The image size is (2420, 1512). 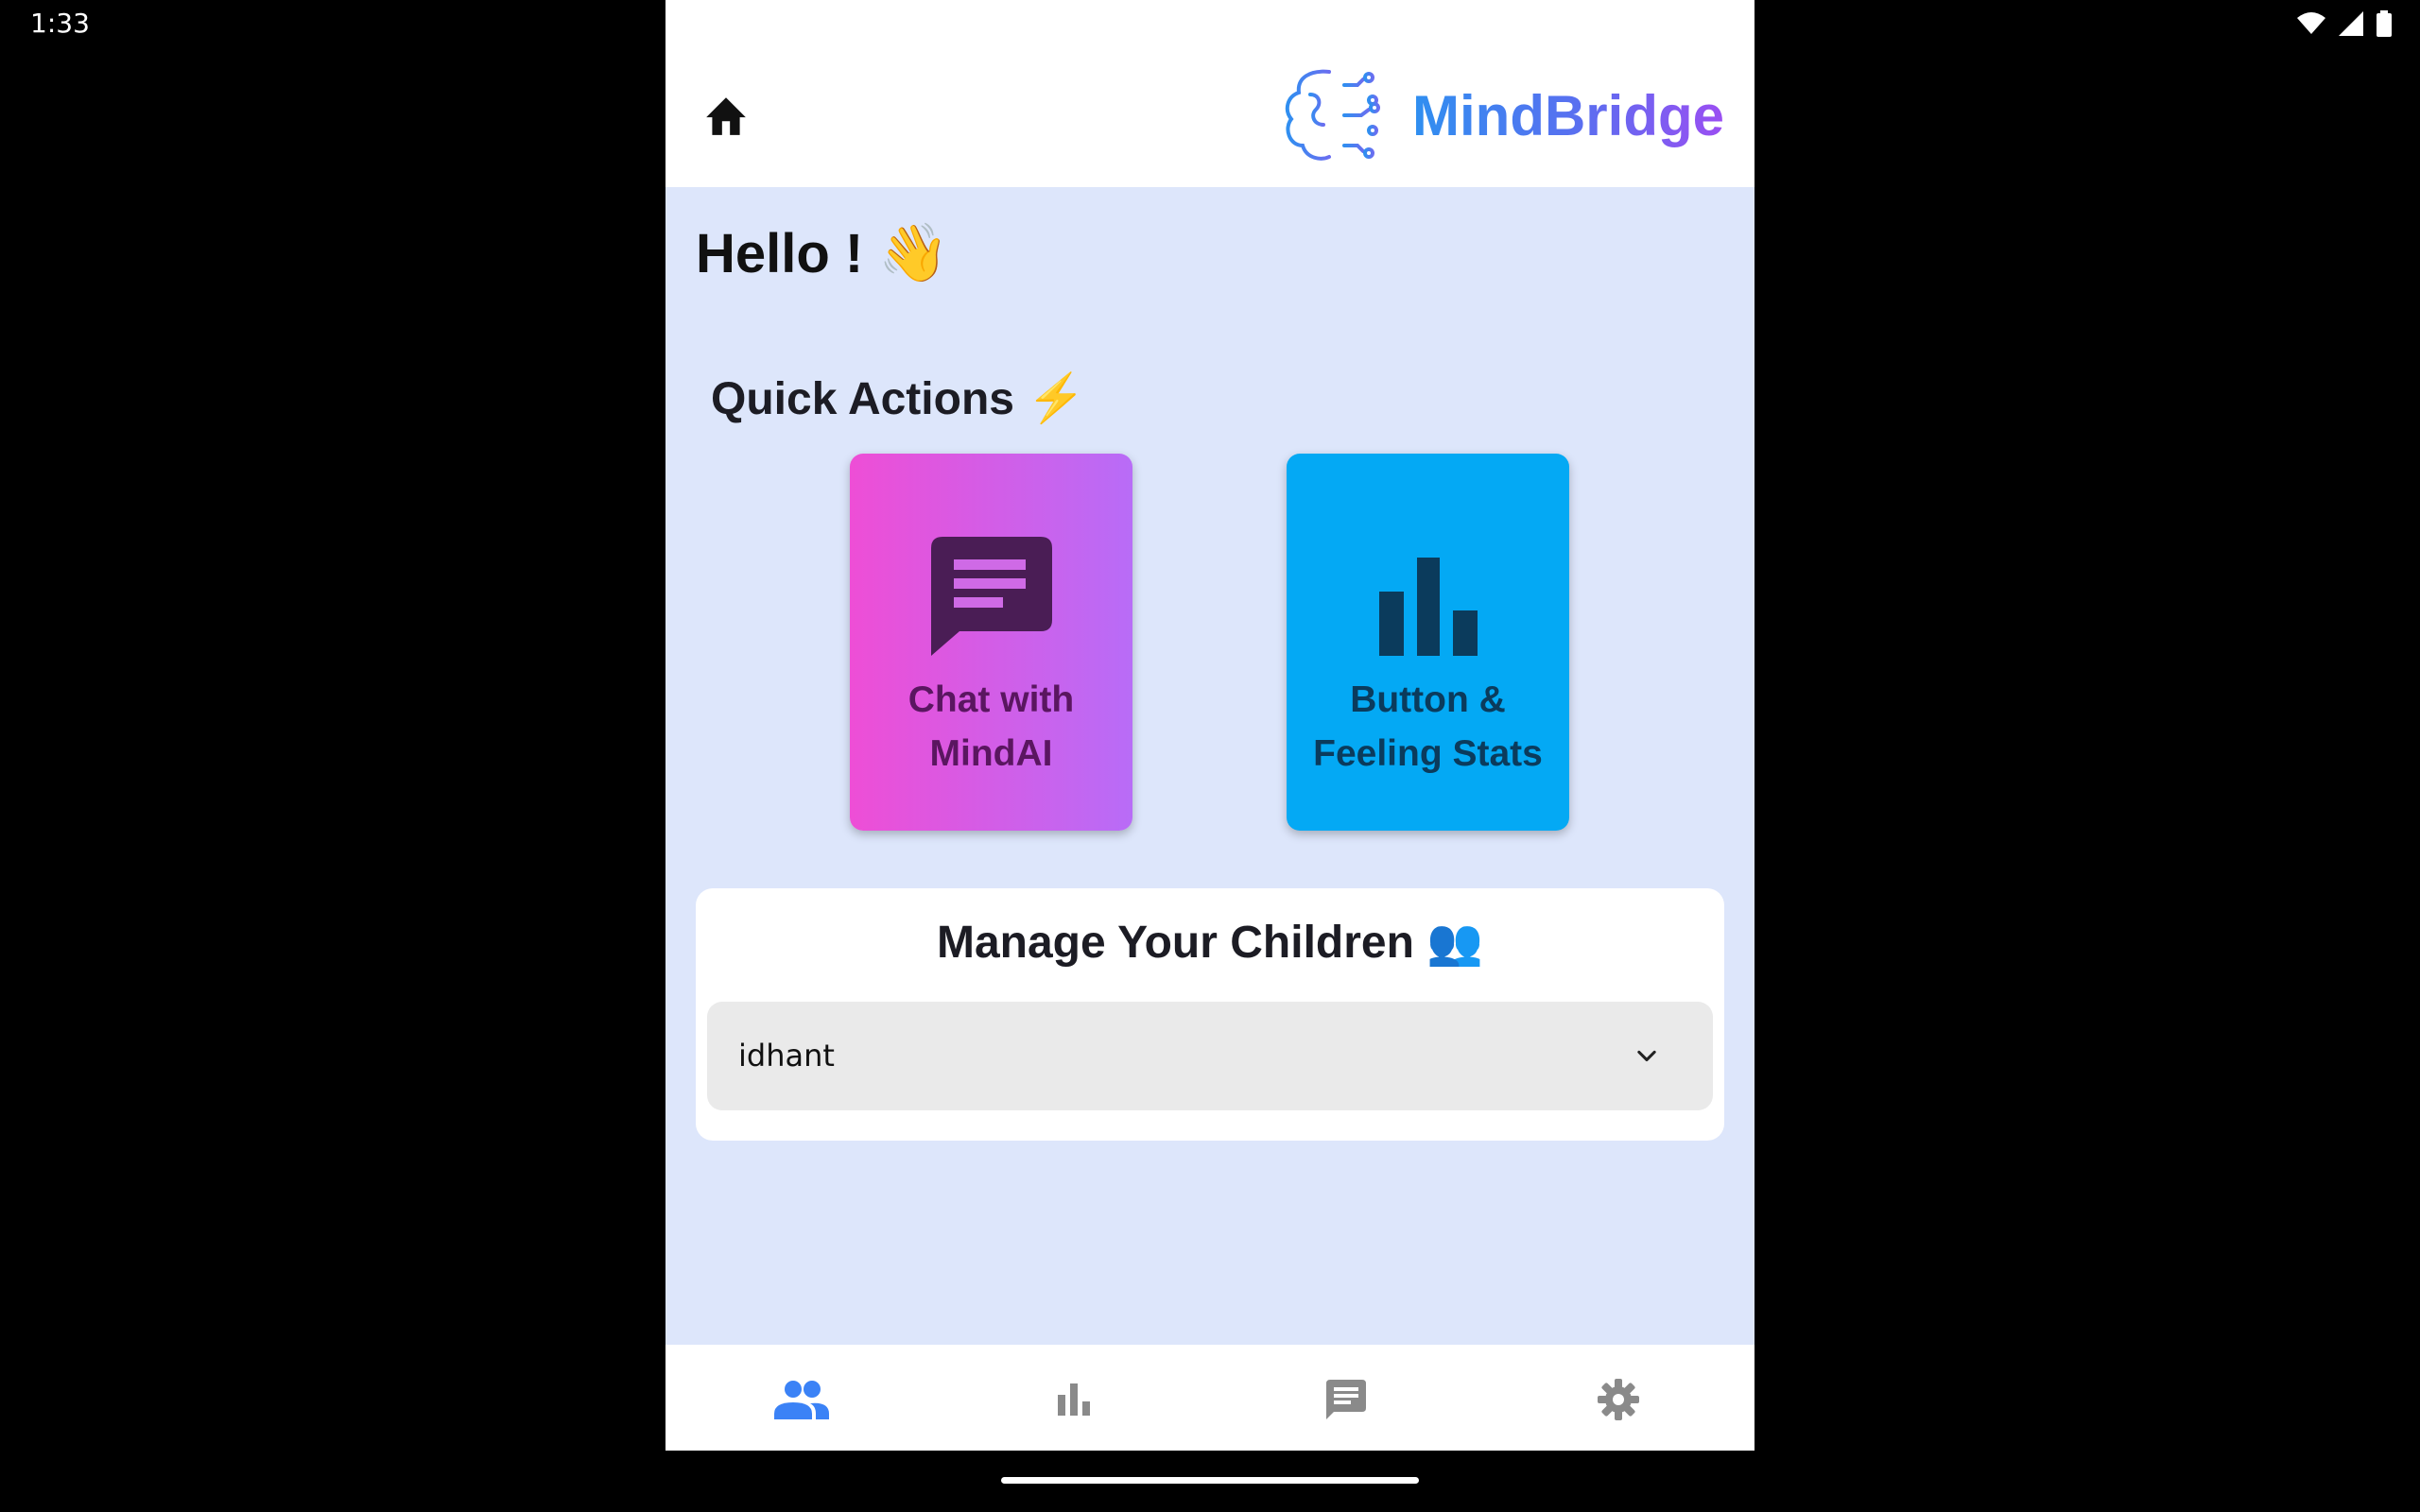 I want to click on nav-item-stats, so click(x=1074, y=1399).